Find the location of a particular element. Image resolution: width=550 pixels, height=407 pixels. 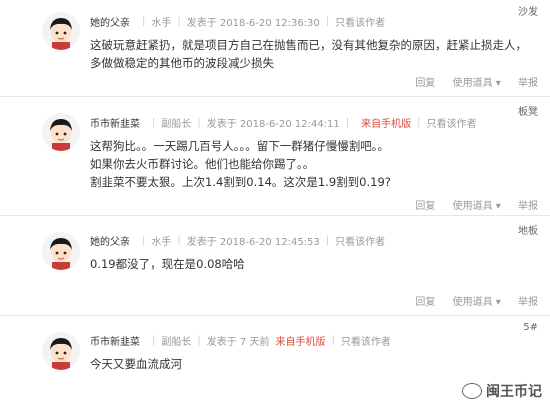

post-time: 发表于 2018-6-20 12:44:11 is located at coordinates (273, 124).